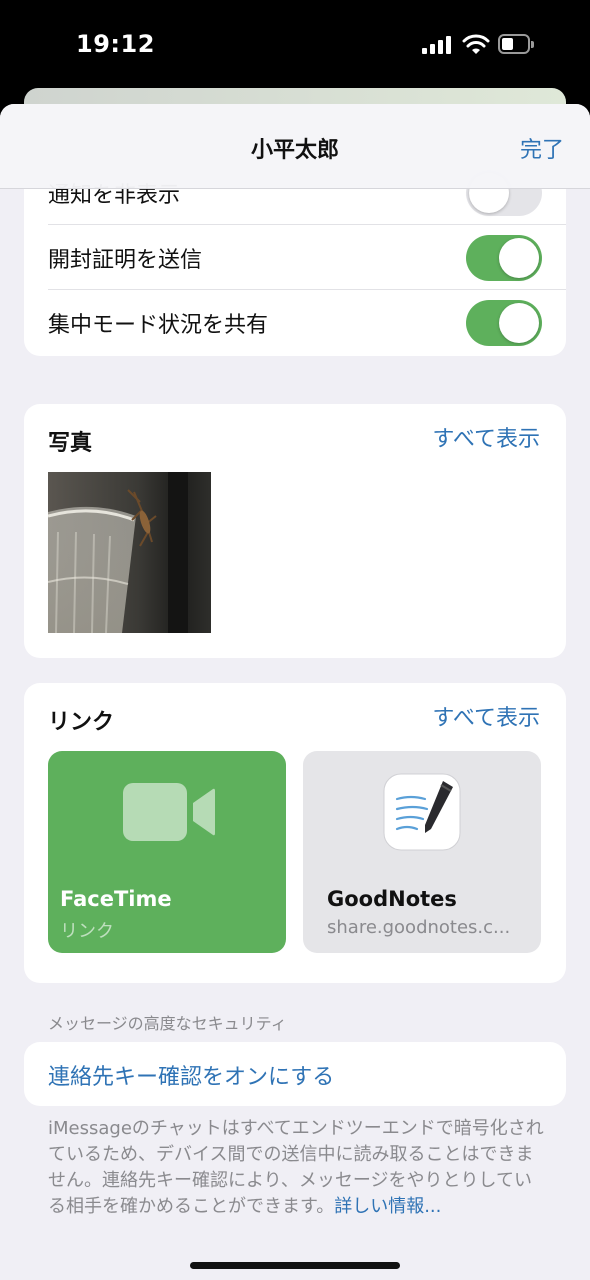 Image resolution: width=590 pixels, height=1280 pixels. Describe the element at coordinates (125, 260) in the screenshot. I see `read-receipts-label: 開封証明を送信` at that location.